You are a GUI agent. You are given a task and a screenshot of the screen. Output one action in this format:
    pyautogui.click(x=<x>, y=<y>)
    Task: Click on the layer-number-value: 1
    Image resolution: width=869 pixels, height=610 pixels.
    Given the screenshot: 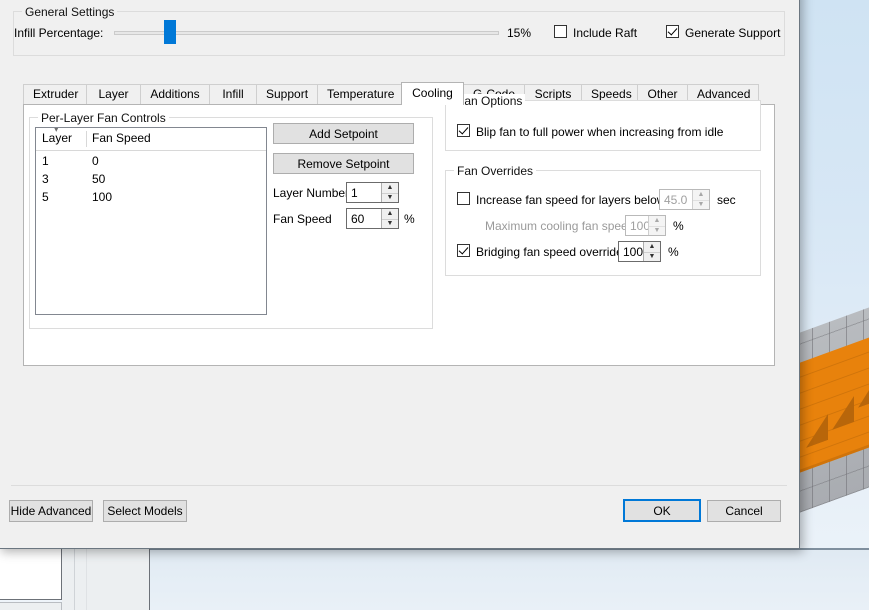 What is the action you would take?
    pyautogui.click(x=354, y=193)
    